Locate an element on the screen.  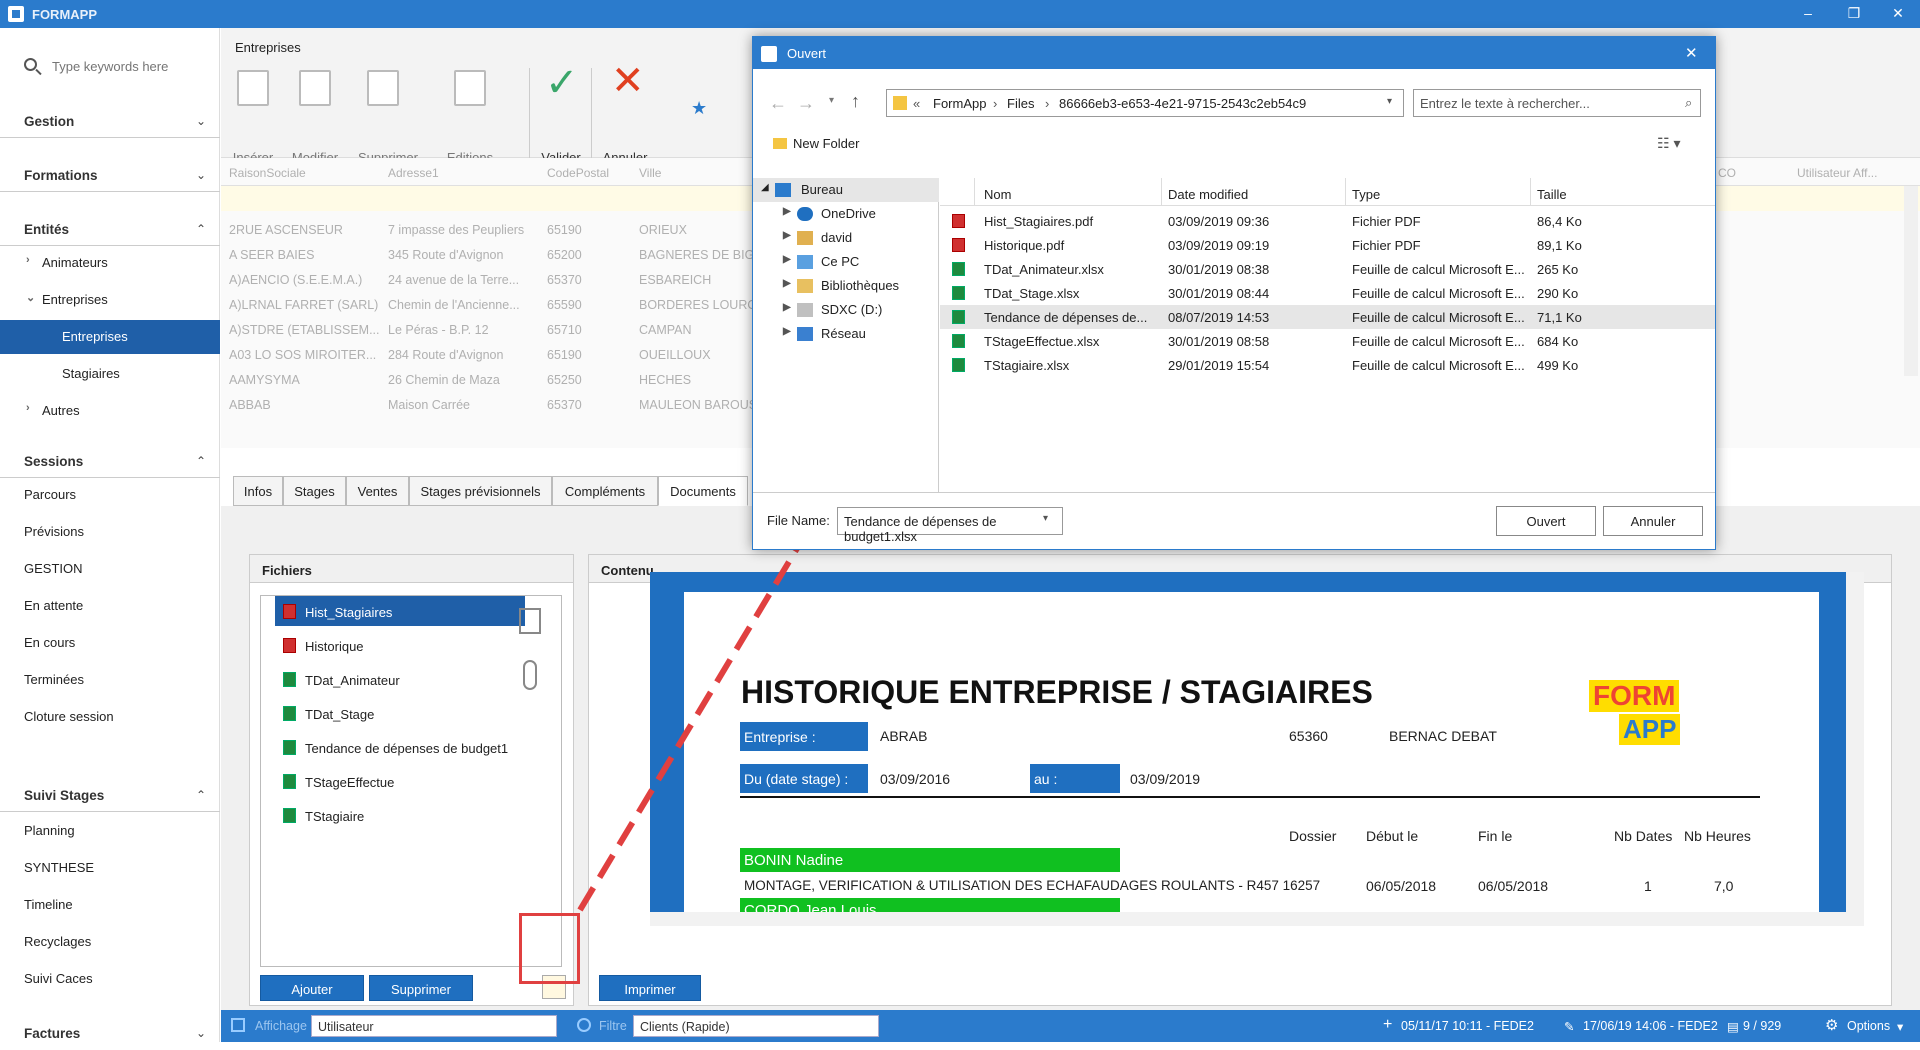
tree-item-david: ▶ david is located at coordinates (846, 238).